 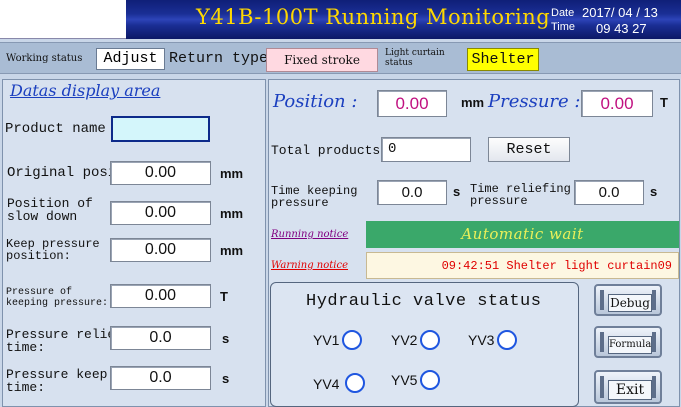 I want to click on debug-button-label: Debug, so click(x=630, y=303).